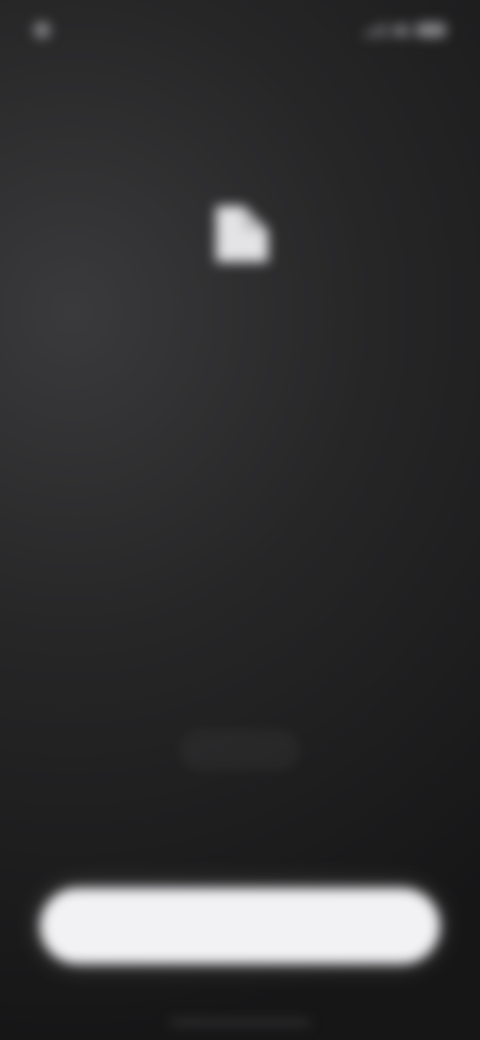 Image resolution: width=480 pixels, height=1040 pixels. I want to click on document-icon, so click(242, 234).